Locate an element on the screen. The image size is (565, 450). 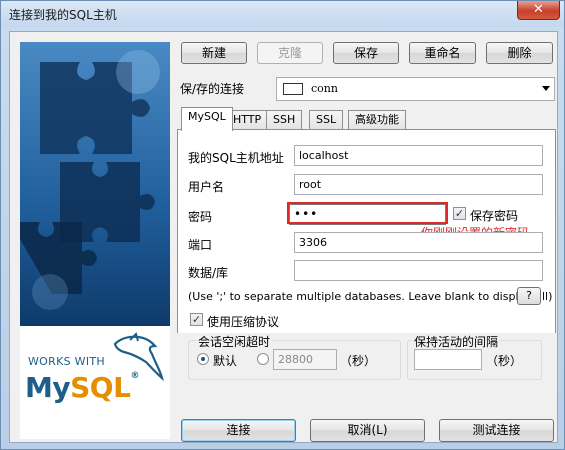
works-with-text: WORKS WITH is located at coordinates (66, 361).